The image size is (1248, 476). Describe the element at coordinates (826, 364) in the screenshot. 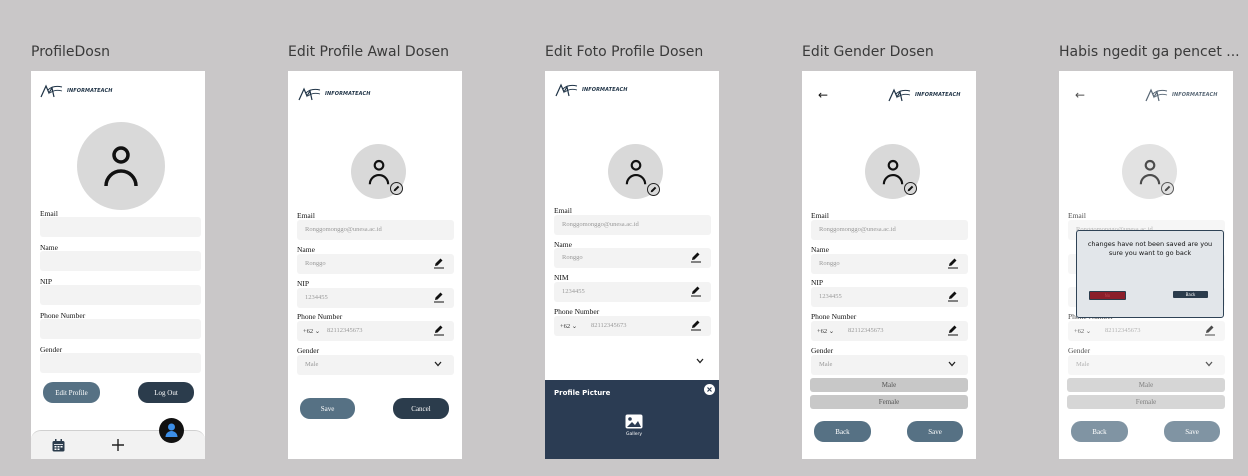

I see `gender-value: Male` at that location.